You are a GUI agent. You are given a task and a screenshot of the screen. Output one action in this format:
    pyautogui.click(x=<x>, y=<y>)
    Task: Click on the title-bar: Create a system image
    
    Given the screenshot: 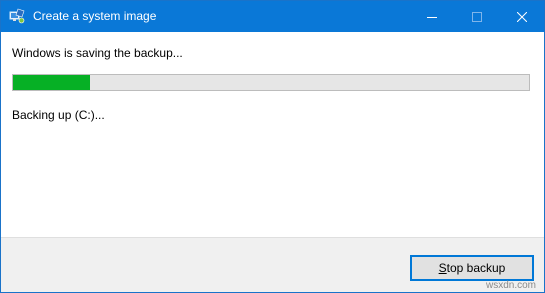 What is the action you would take?
    pyautogui.click(x=272, y=16)
    